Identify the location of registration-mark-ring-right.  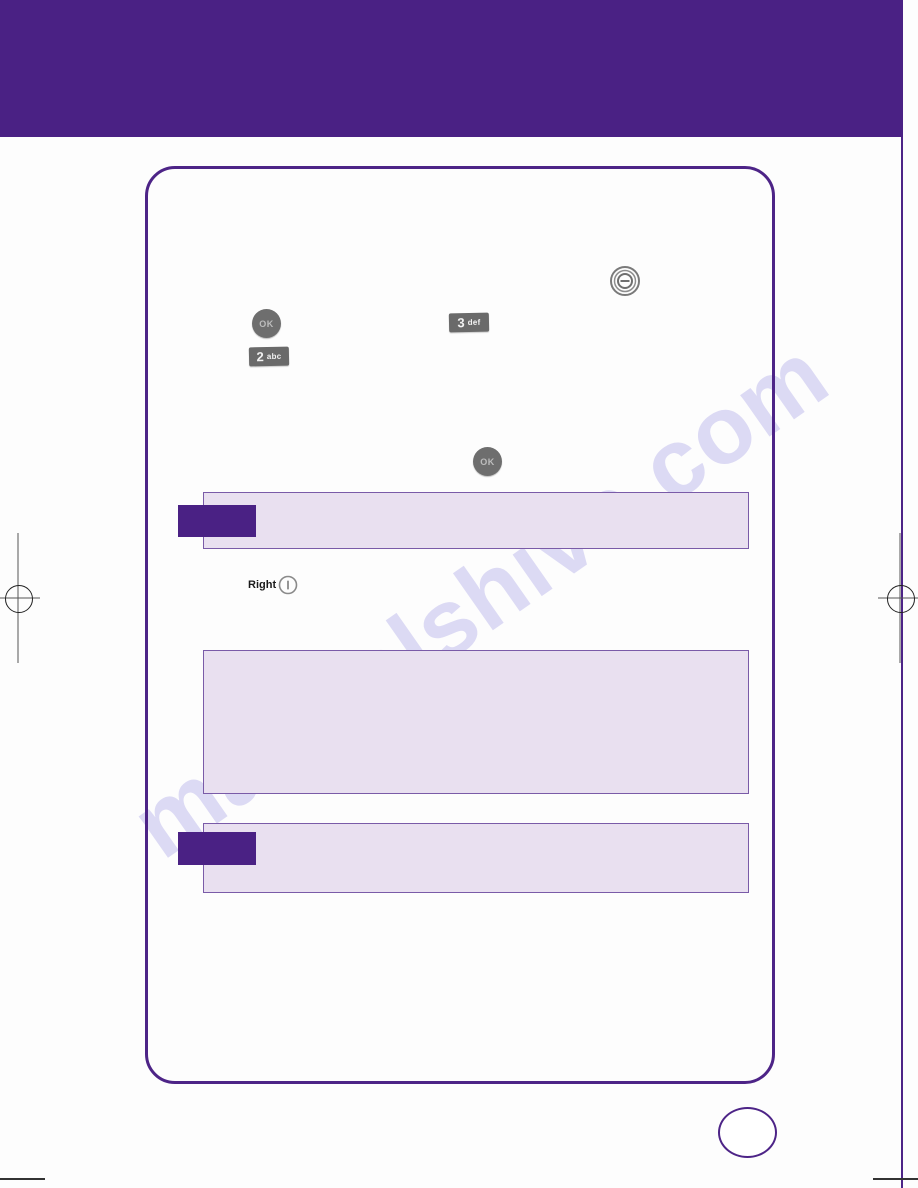
(901, 599).